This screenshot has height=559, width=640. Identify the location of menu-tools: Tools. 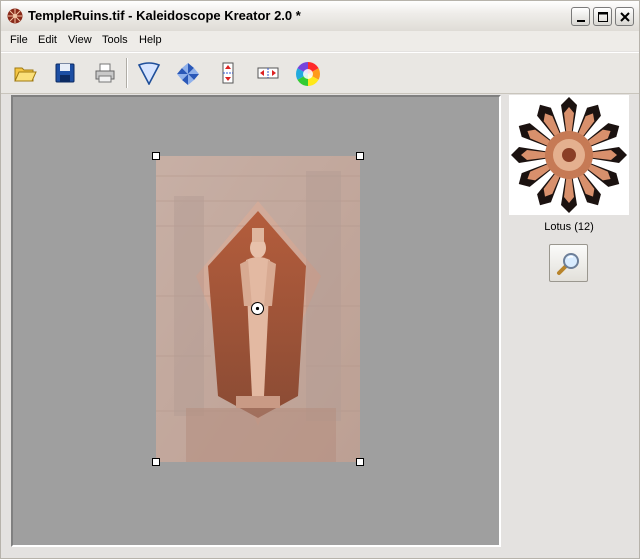
(115, 40).